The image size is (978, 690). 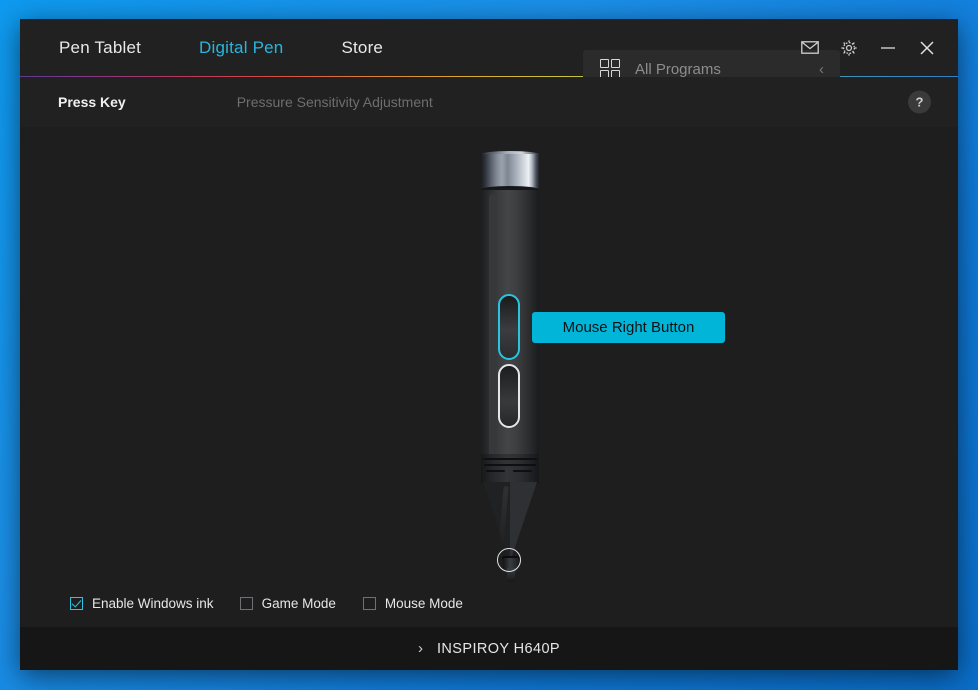 I want to click on checkbox-enable-windows-ink: Enable Windows ink, so click(x=142, y=603).